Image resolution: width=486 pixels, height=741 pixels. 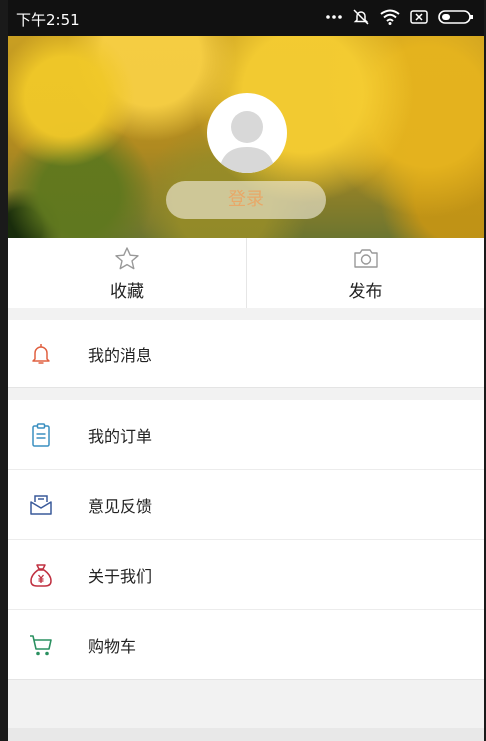 What do you see at coordinates (120, 506) in the screenshot?
I see `menu-label: 意见反馈` at bounding box center [120, 506].